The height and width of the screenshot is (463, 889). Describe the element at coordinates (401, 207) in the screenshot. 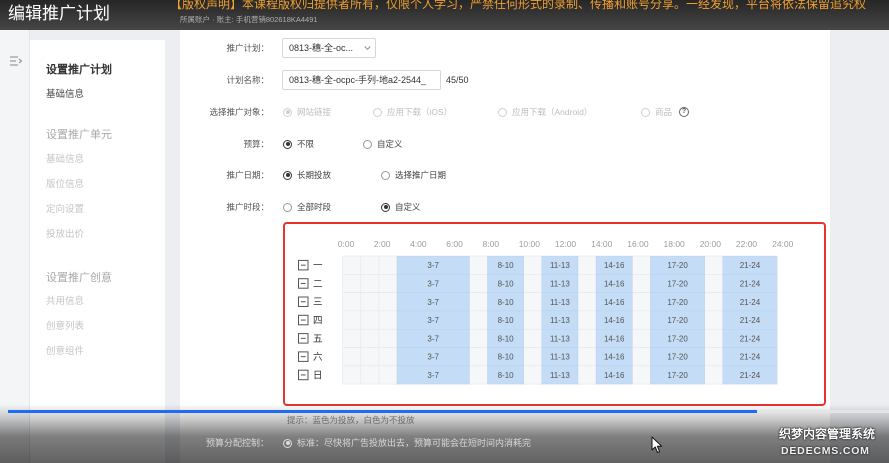

I see `period-option-custom: 自定义` at that location.